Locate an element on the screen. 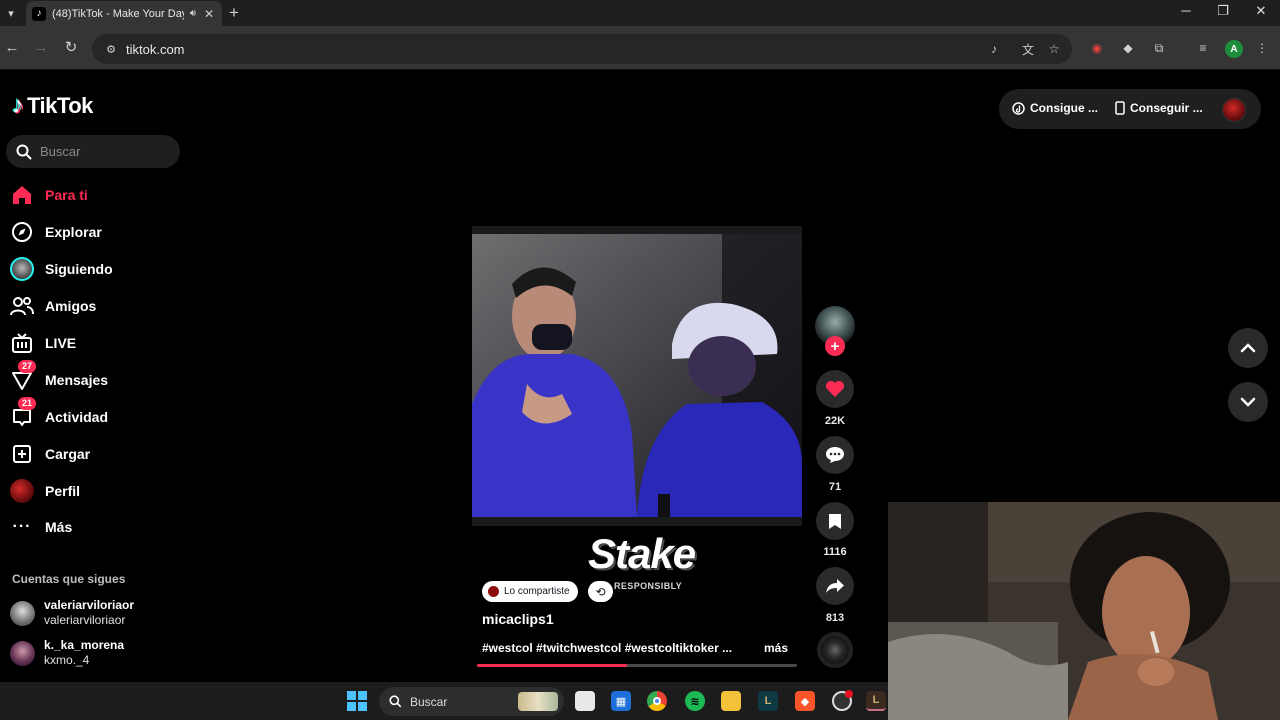  tiktok-note-icon: ♪ is located at coordinates (18, 105).